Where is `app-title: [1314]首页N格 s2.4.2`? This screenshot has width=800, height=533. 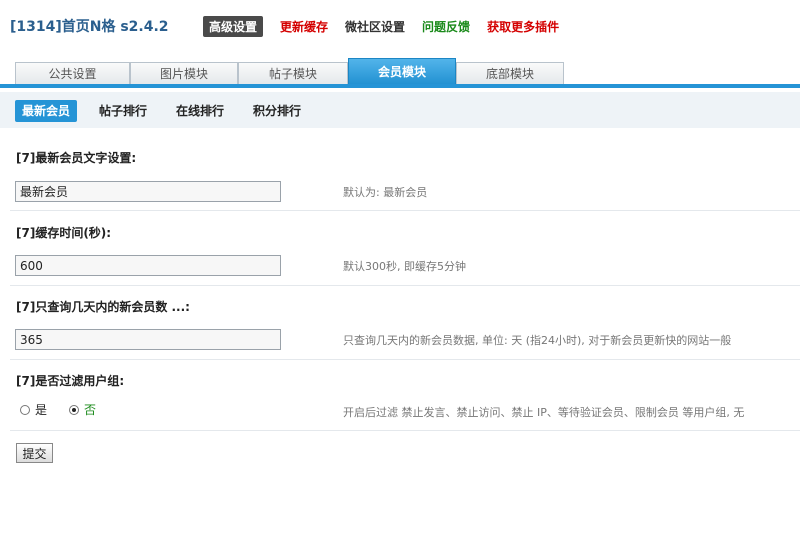 app-title: [1314]首页N格 s2.4.2 is located at coordinates (89, 27).